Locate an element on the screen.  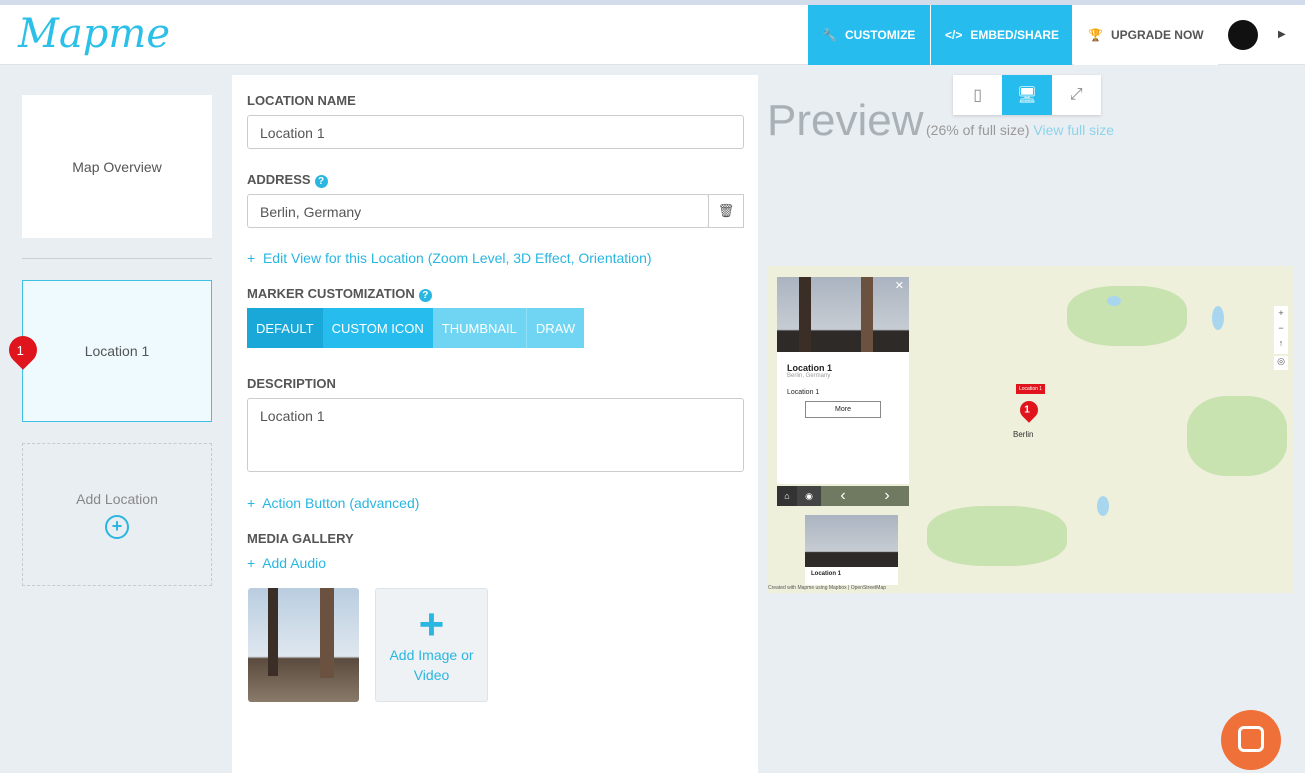
home-icon: ⌂ is located at coordinates (787, 496).